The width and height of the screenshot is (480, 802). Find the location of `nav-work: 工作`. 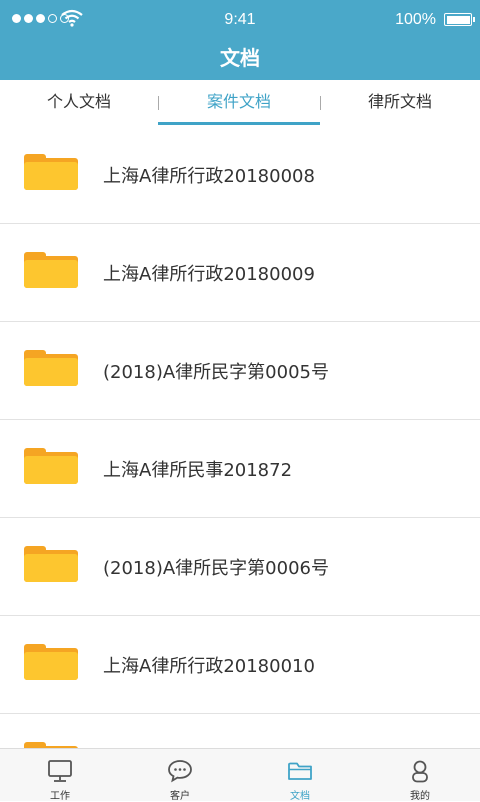

nav-work: 工作 is located at coordinates (60, 775).